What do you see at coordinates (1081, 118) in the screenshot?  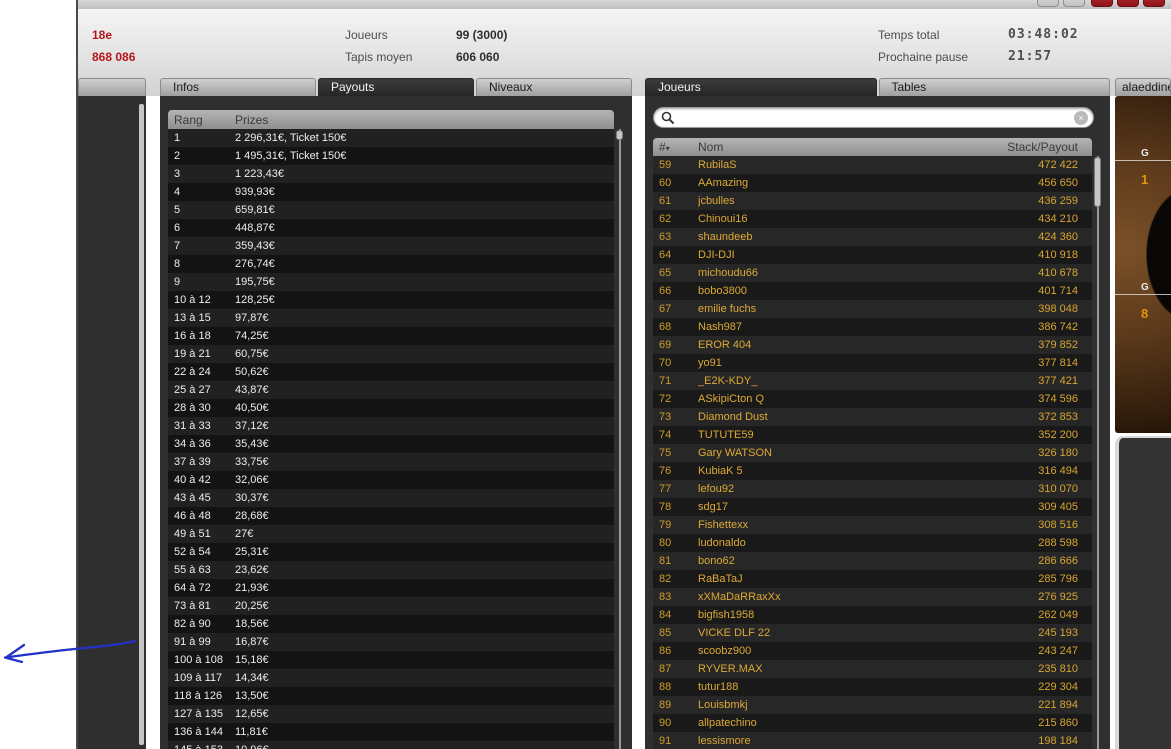 I see `search-clear-icon: ×` at bounding box center [1081, 118].